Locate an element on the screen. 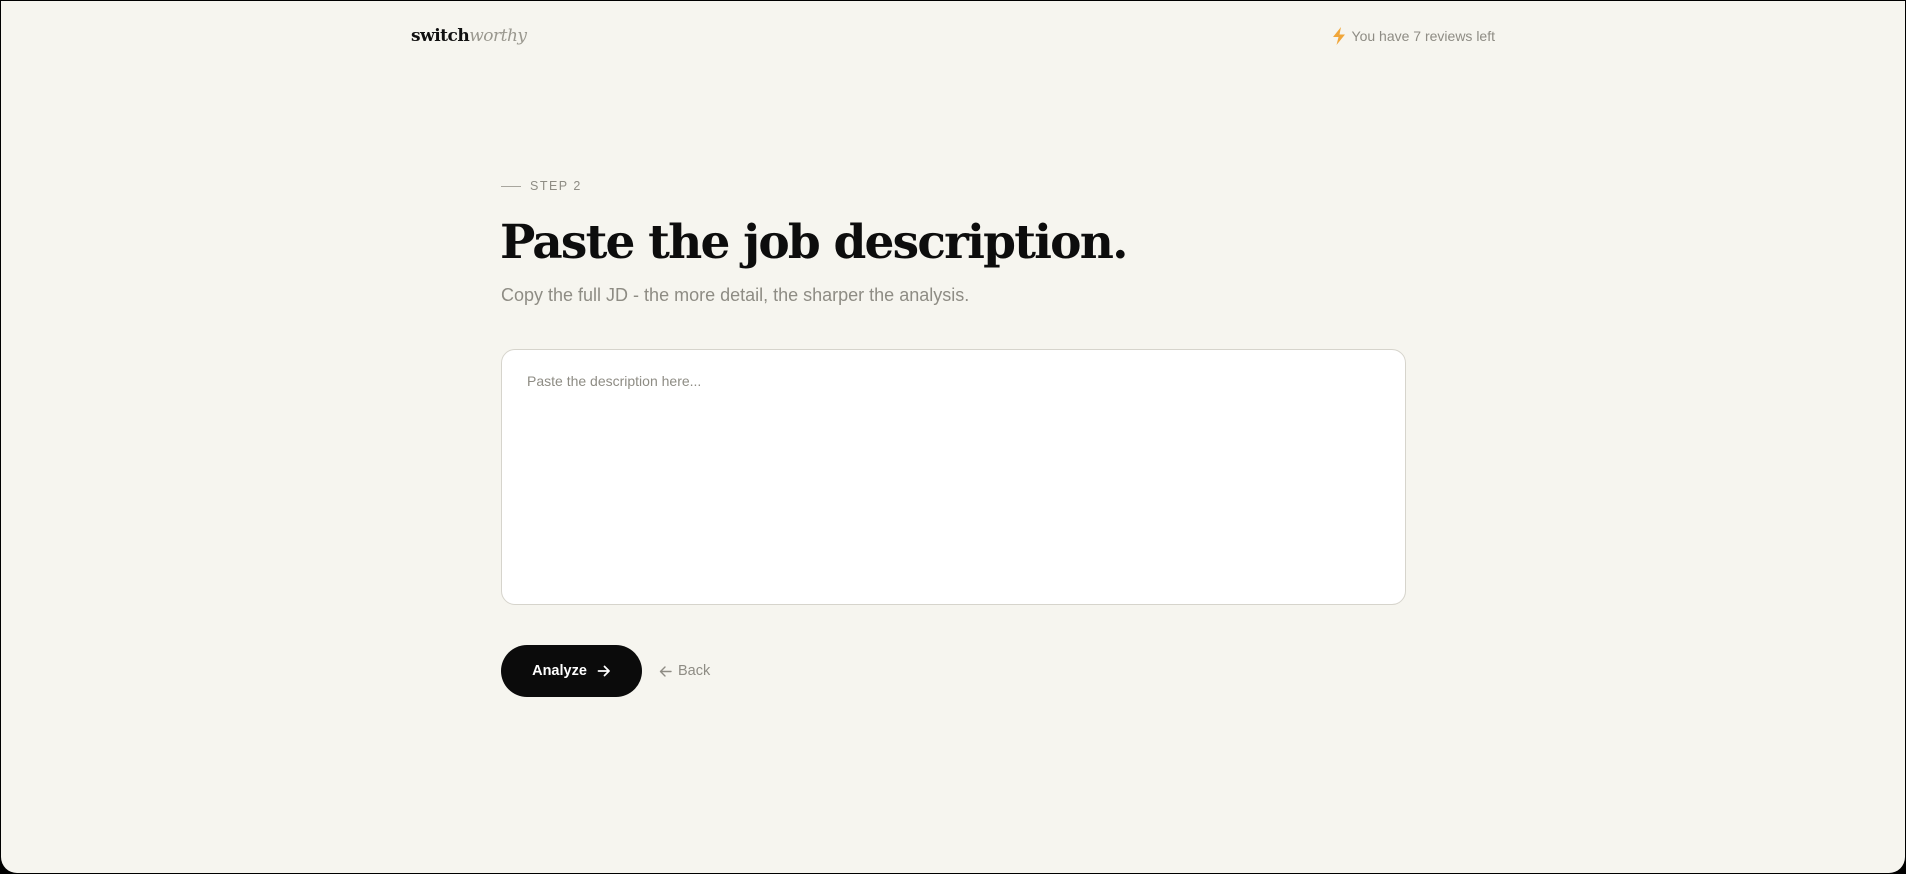 Image resolution: width=1906 pixels, height=874 pixels. back-button: Back is located at coordinates (684, 671).